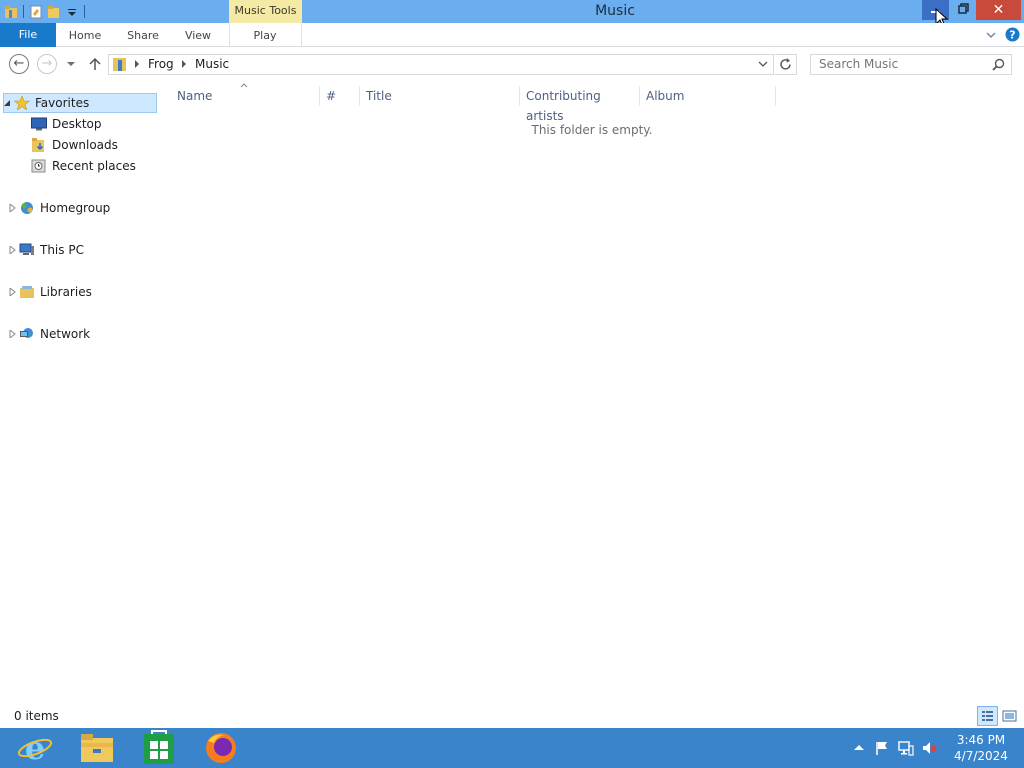 Image resolution: width=1024 pixels, height=768 pixels. I want to click on action-center-flag-icon, so click(882, 748).